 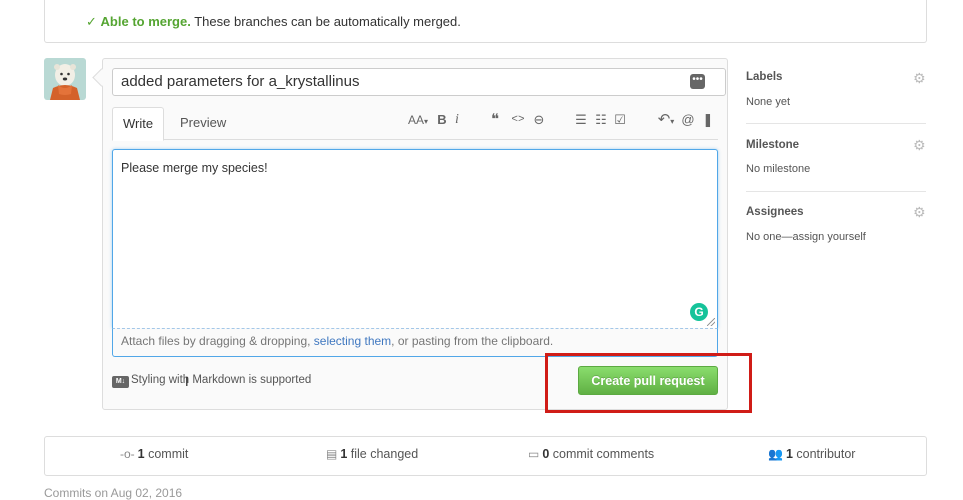 What do you see at coordinates (120, 382) in the screenshot?
I see `markdown-icon: M↓` at bounding box center [120, 382].